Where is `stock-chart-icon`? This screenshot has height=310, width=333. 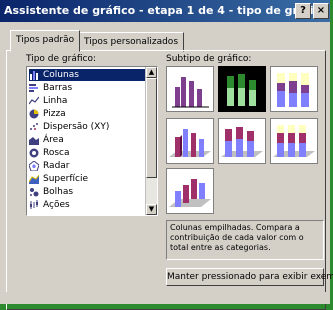 stock-chart-icon is located at coordinates (34, 204).